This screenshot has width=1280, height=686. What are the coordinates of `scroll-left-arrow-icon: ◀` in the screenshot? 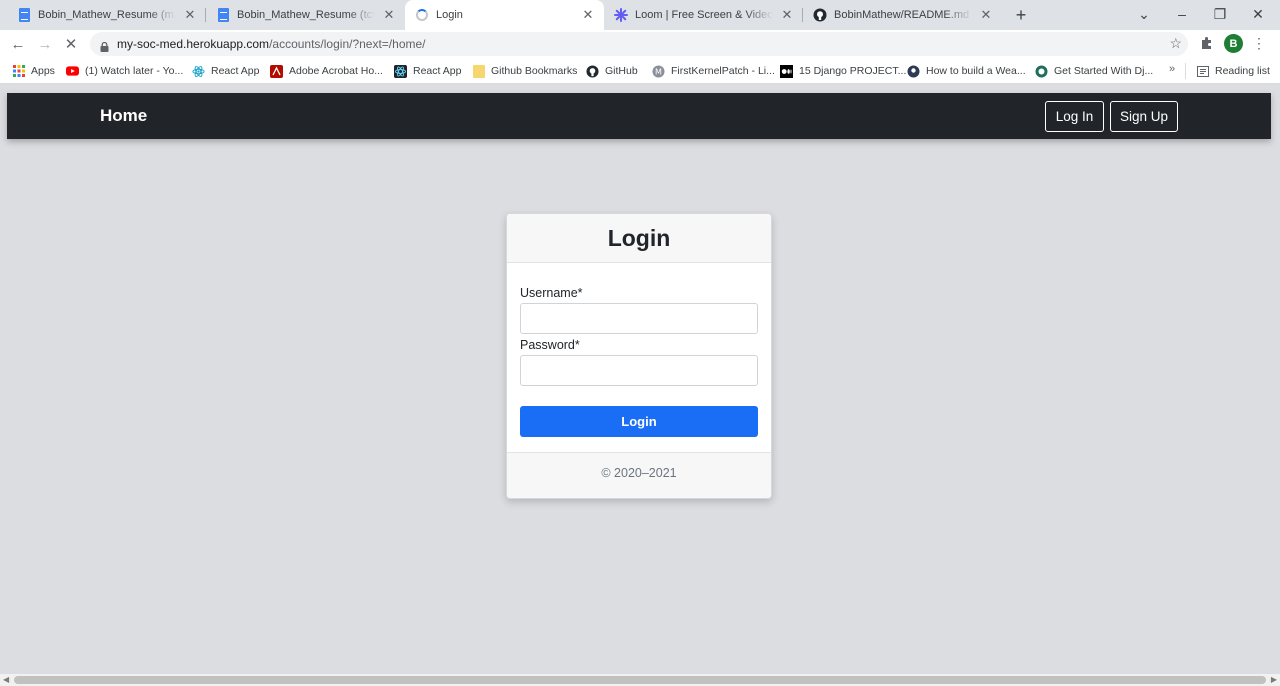 It's located at (6, 679).